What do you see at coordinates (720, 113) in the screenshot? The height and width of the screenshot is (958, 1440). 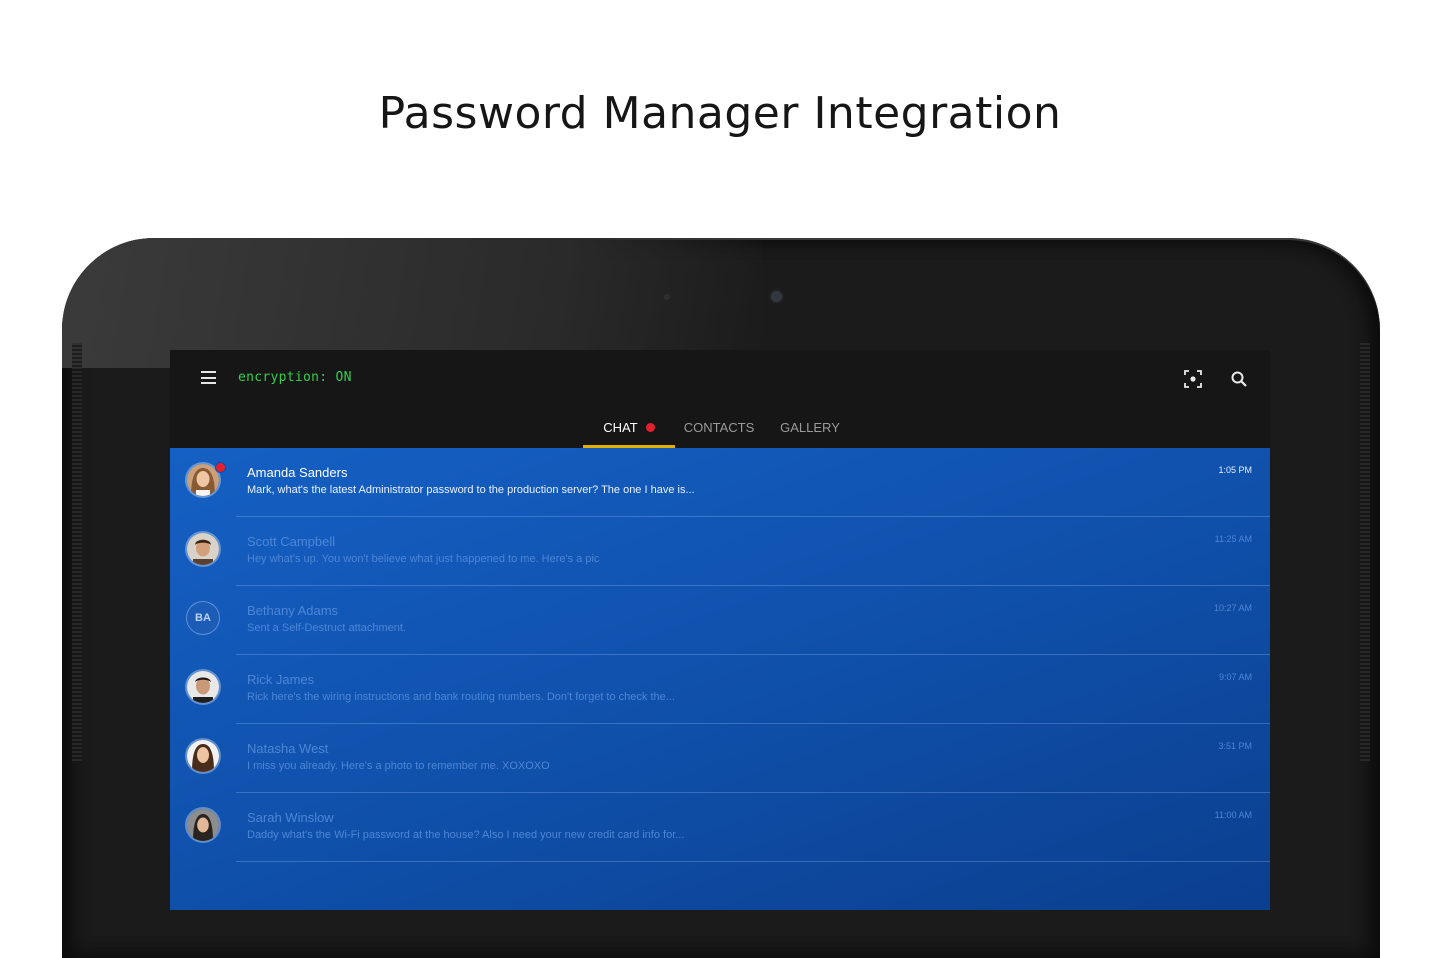 I see `page-headline: Password Manager Integration` at bounding box center [720, 113].